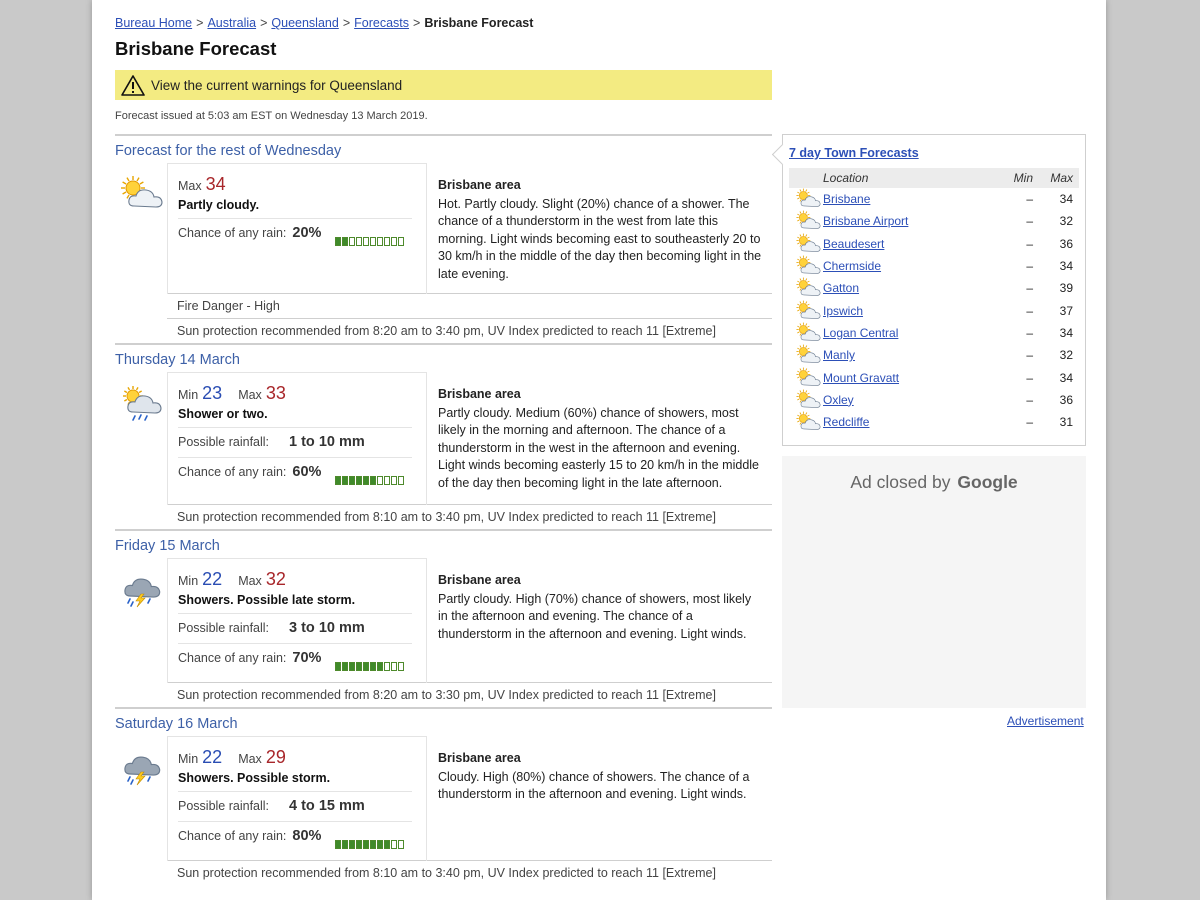  What do you see at coordinates (846, 199) in the screenshot?
I see `town-link: Brisbane` at bounding box center [846, 199].